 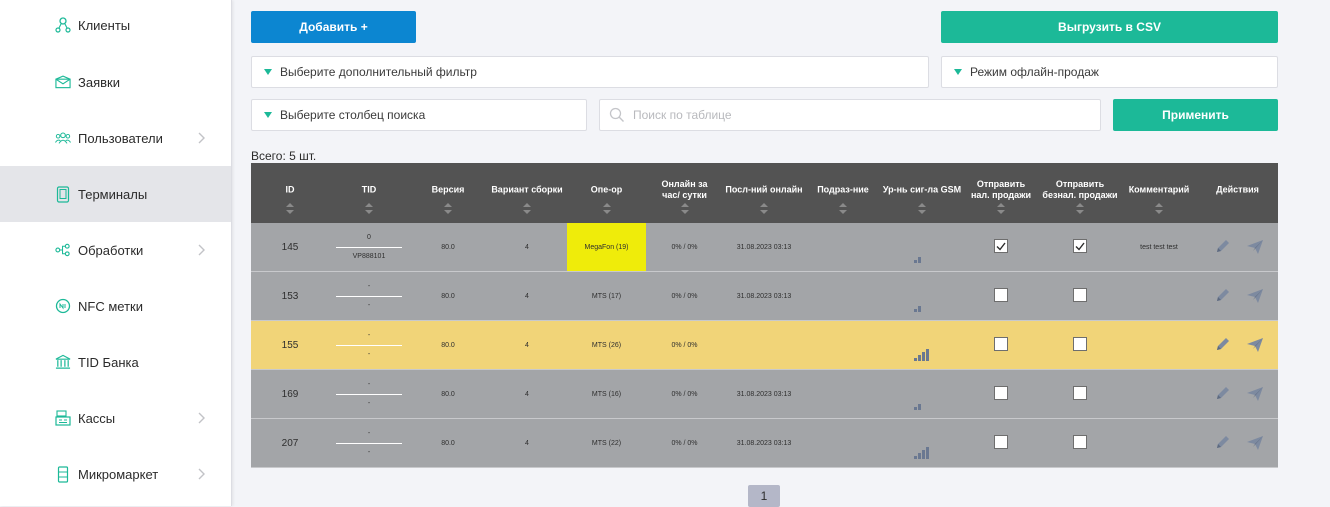 What do you see at coordinates (606, 296) in the screenshot?
I see `cell-operator: MTS (17)` at bounding box center [606, 296].